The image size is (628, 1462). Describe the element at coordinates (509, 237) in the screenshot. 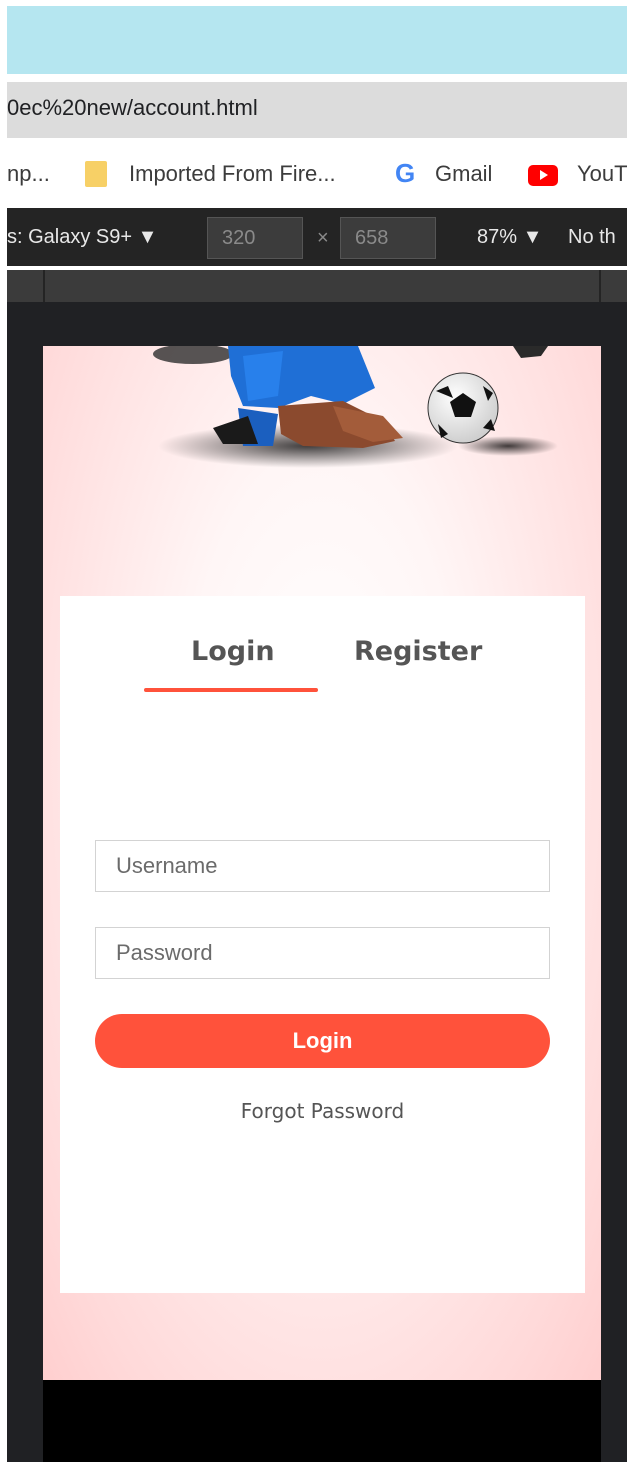

I see `zoom-select: 87% ▼` at that location.